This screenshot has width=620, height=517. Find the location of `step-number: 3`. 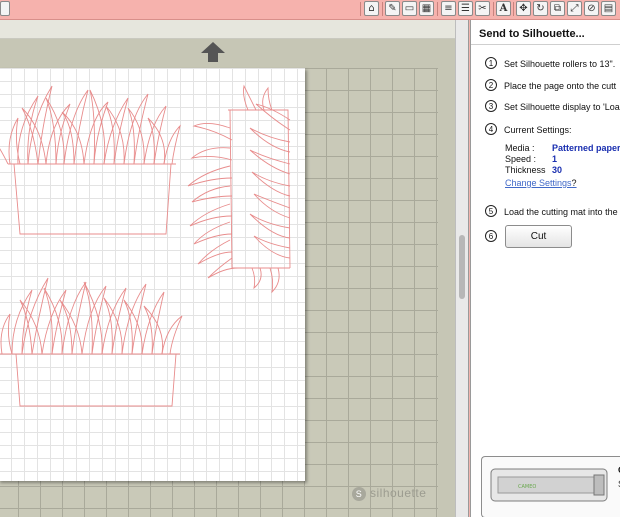

step-number: 3 is located at coordinates (491, 106).